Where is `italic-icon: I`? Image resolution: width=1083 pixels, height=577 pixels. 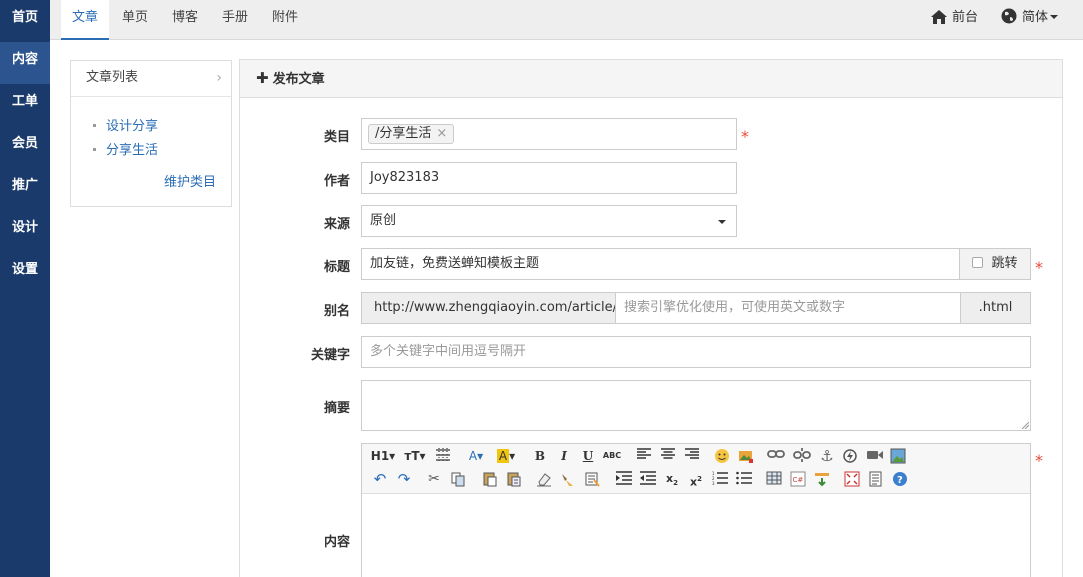 italic-icon: I is located at coordinates (564, 456).